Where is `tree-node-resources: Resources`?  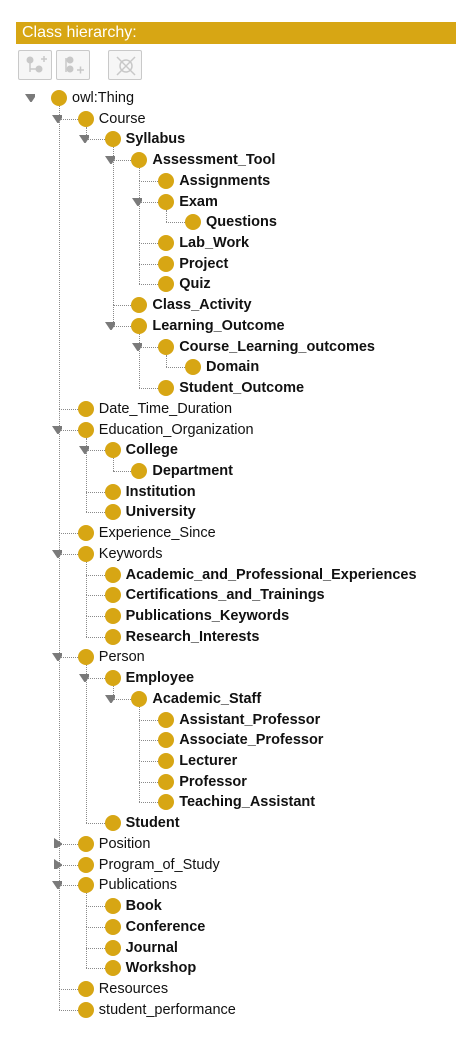 tree-node-resources: Resources is located at coordinates (122, 989).